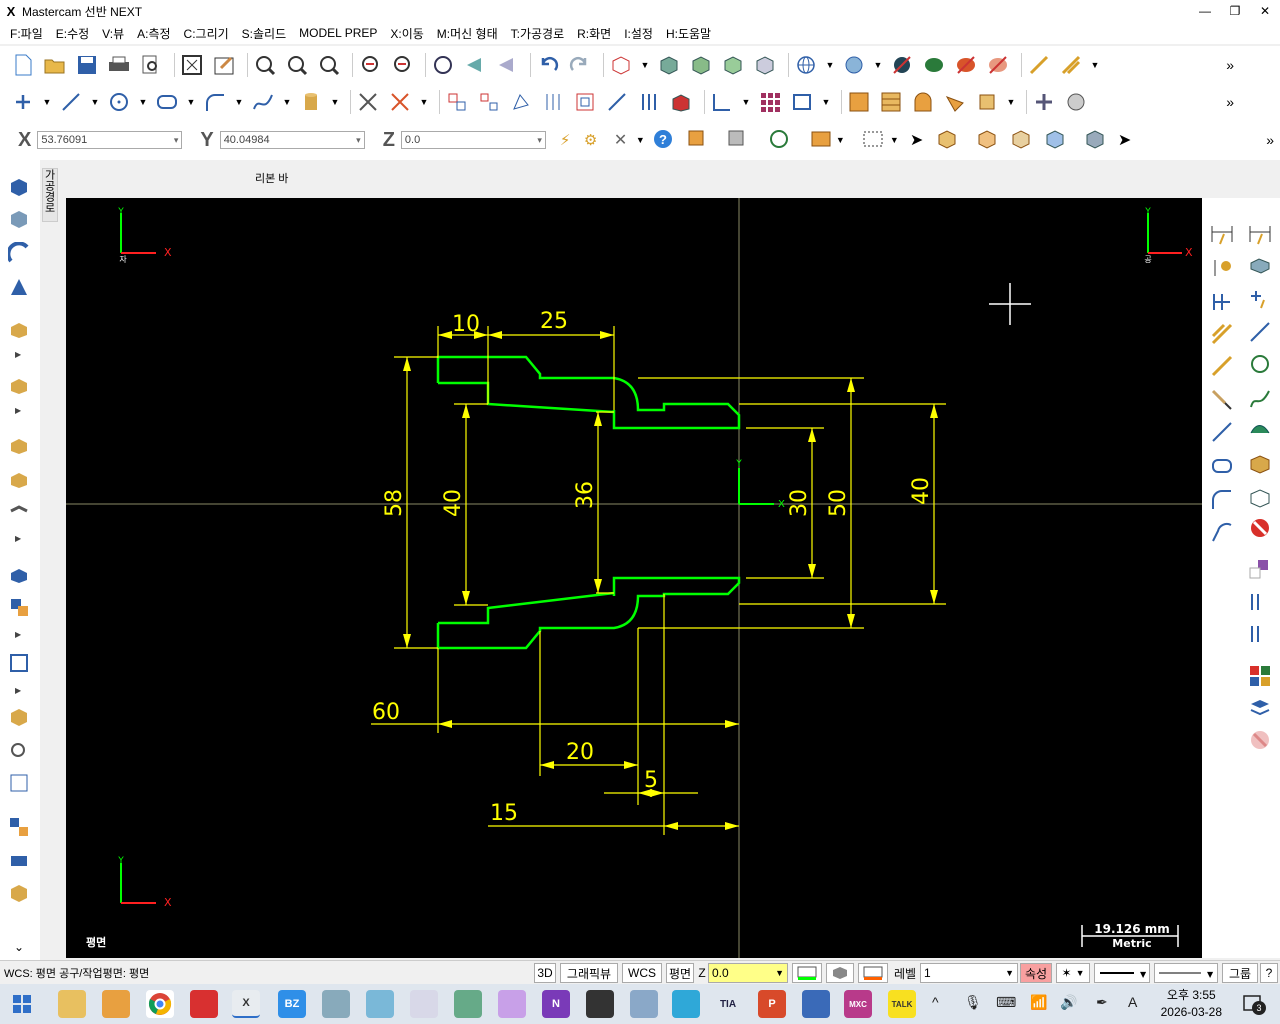 The width and height of the screenshot is (1280, 1024). What do you see at coordinates (457, 102) in the screenshot?
I see `translate-icon` at bounding box center [457, 102].